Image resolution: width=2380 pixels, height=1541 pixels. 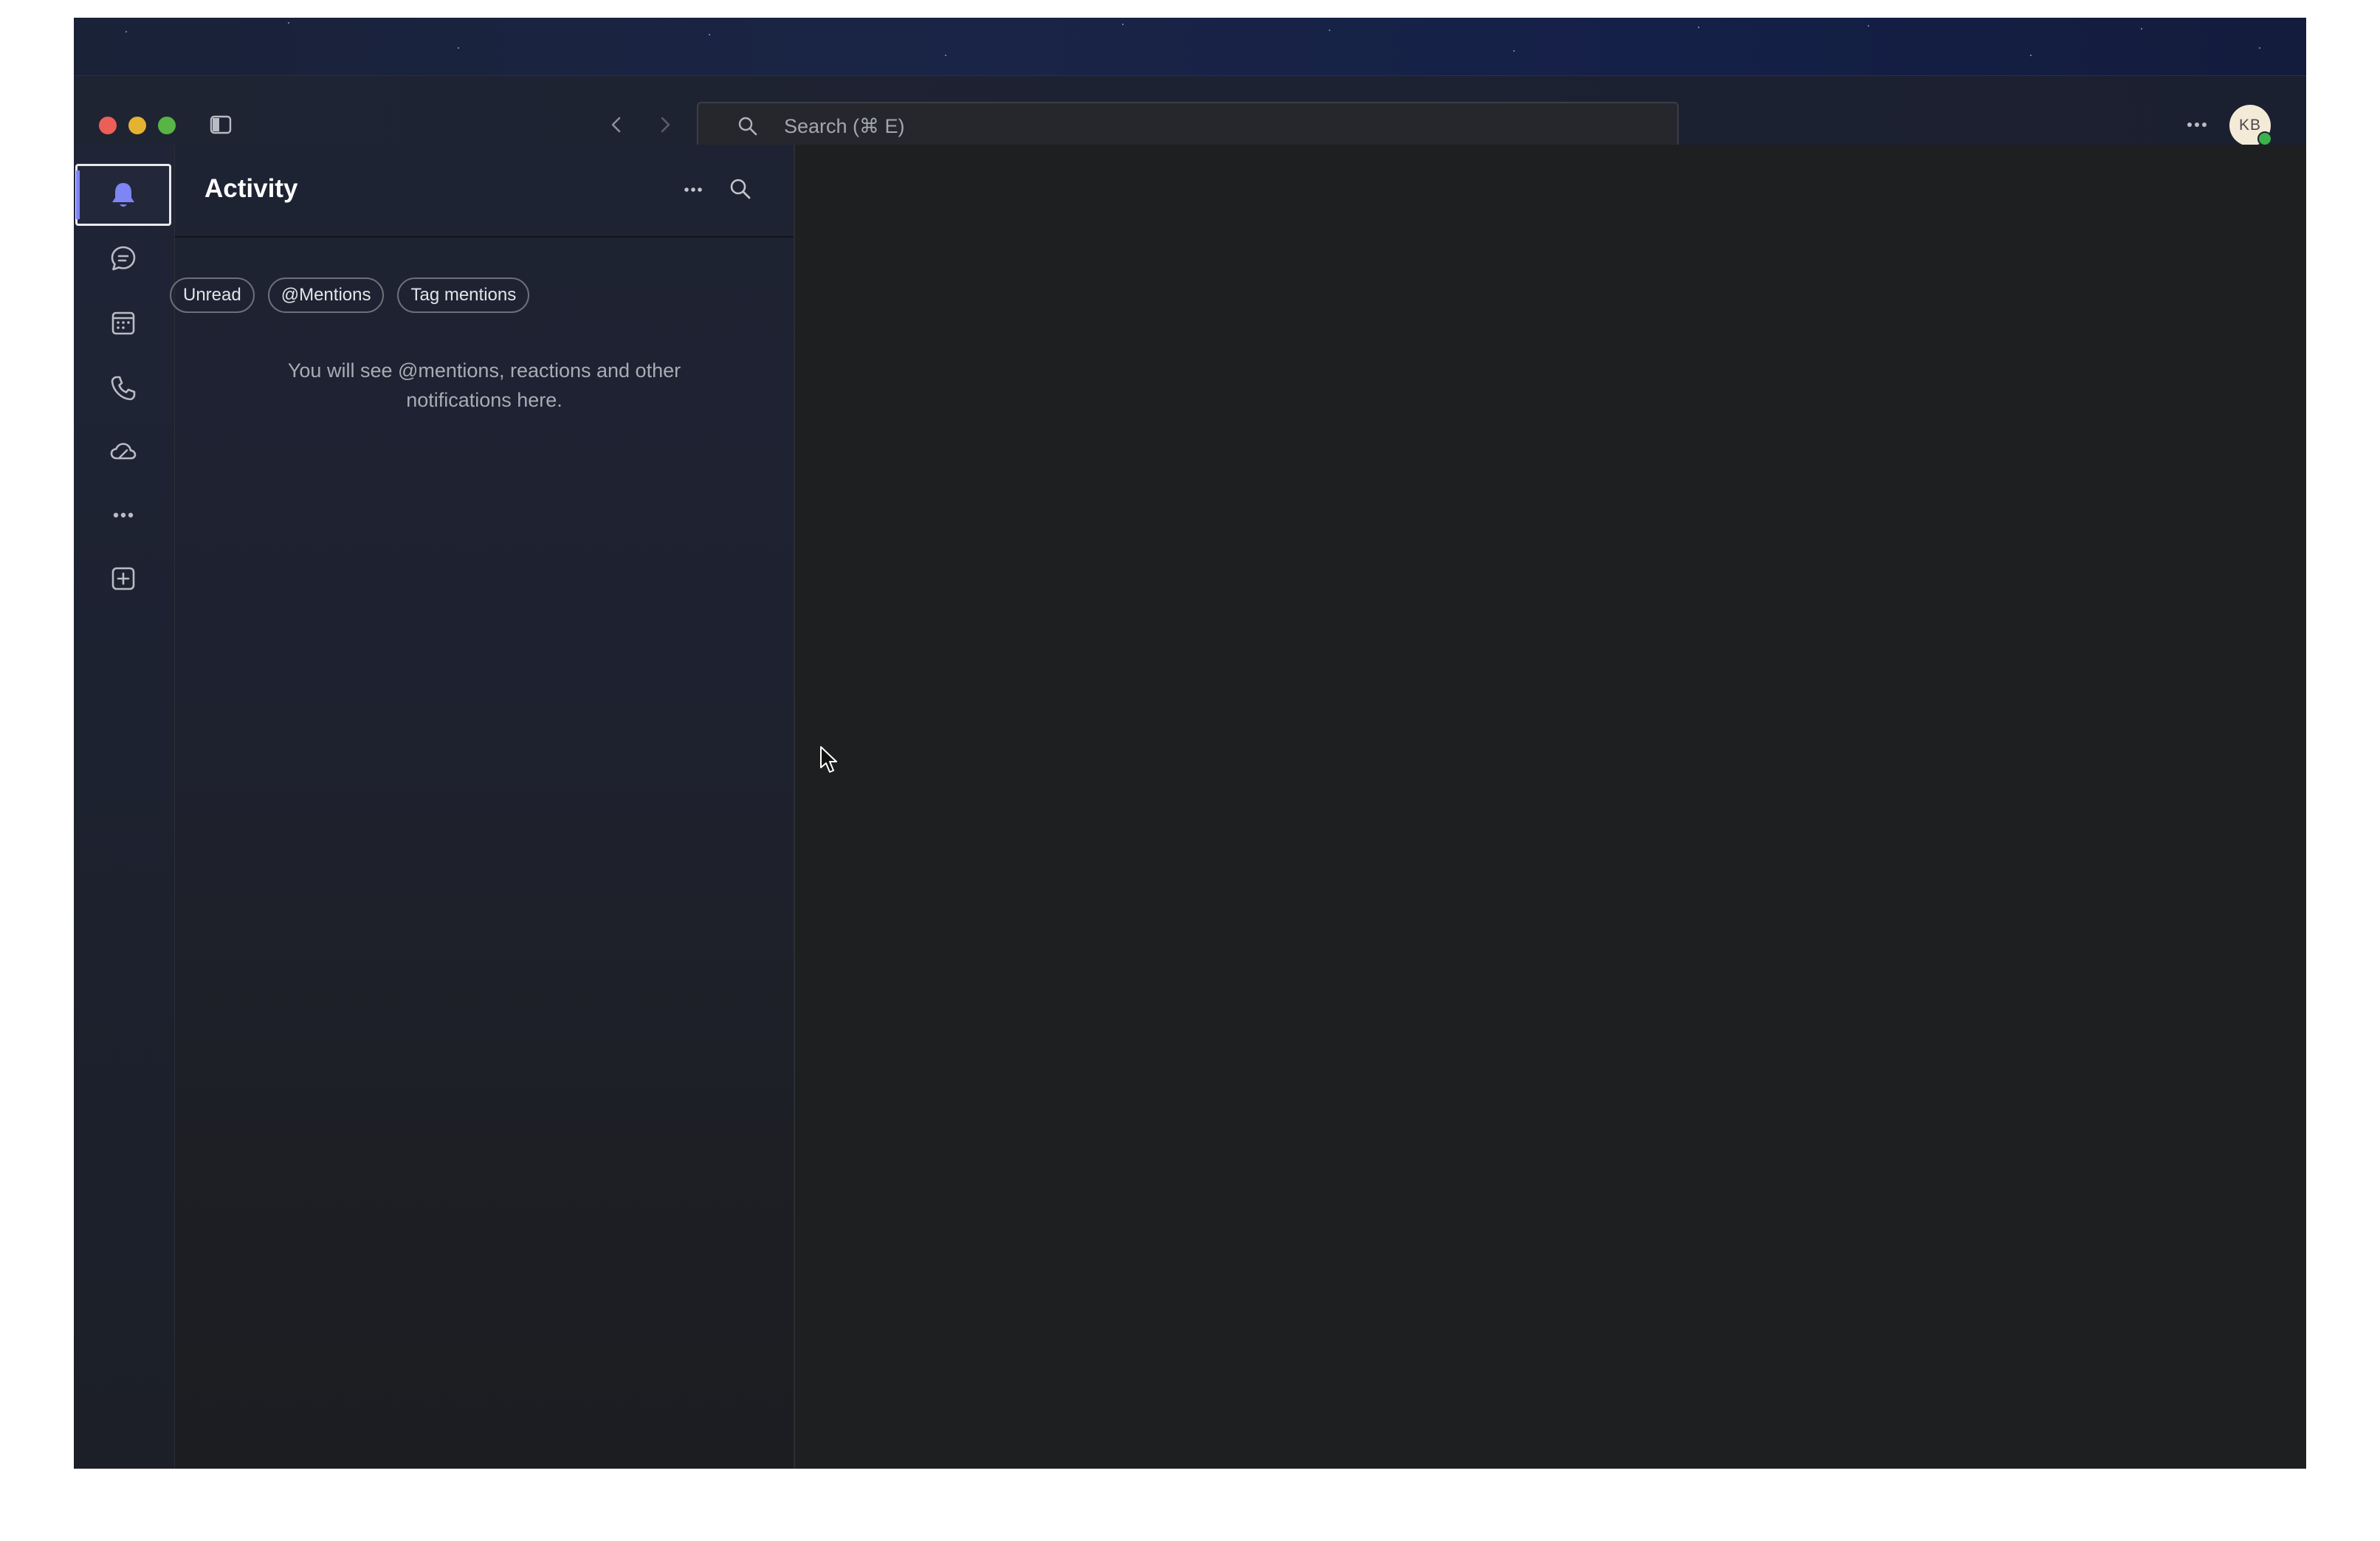 I want to click on app-rail, so click(x=124, y=807).